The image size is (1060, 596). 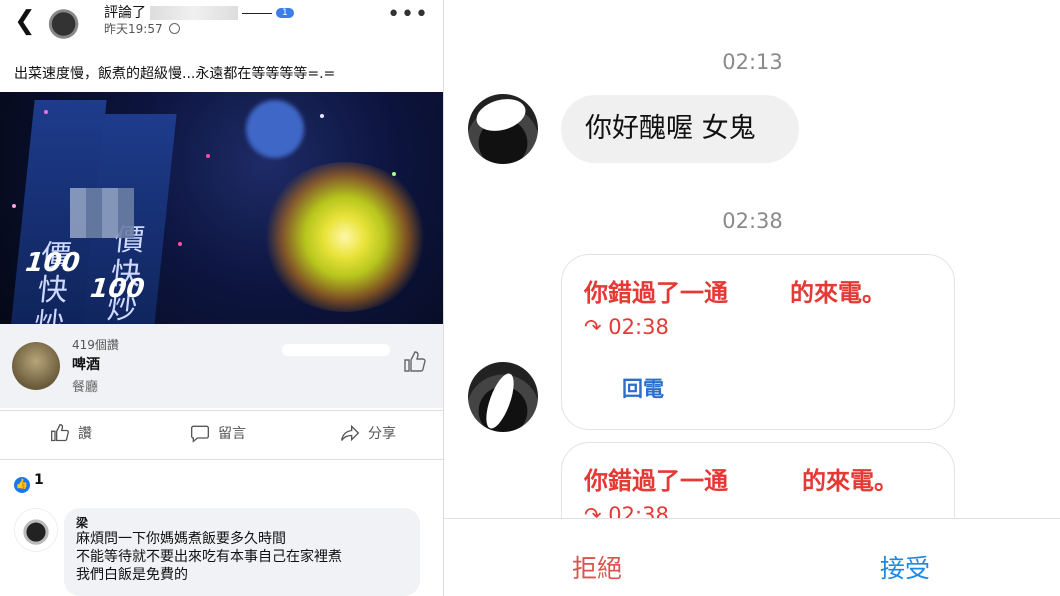 I want to click on post-text: 出菜速度慢，飯煮的超級慢...永遠都在等等等等=.=, so click(x=175, y=74).